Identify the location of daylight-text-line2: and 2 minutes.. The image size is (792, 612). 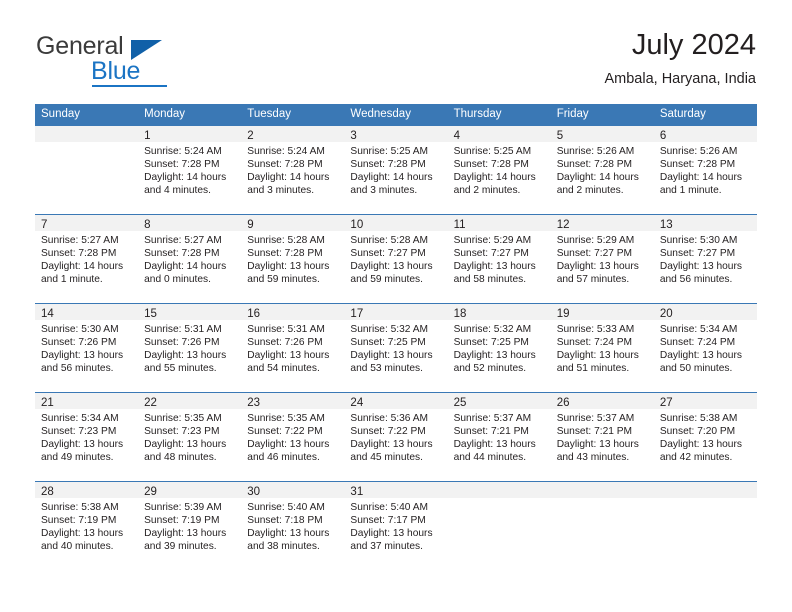
(487, 190).